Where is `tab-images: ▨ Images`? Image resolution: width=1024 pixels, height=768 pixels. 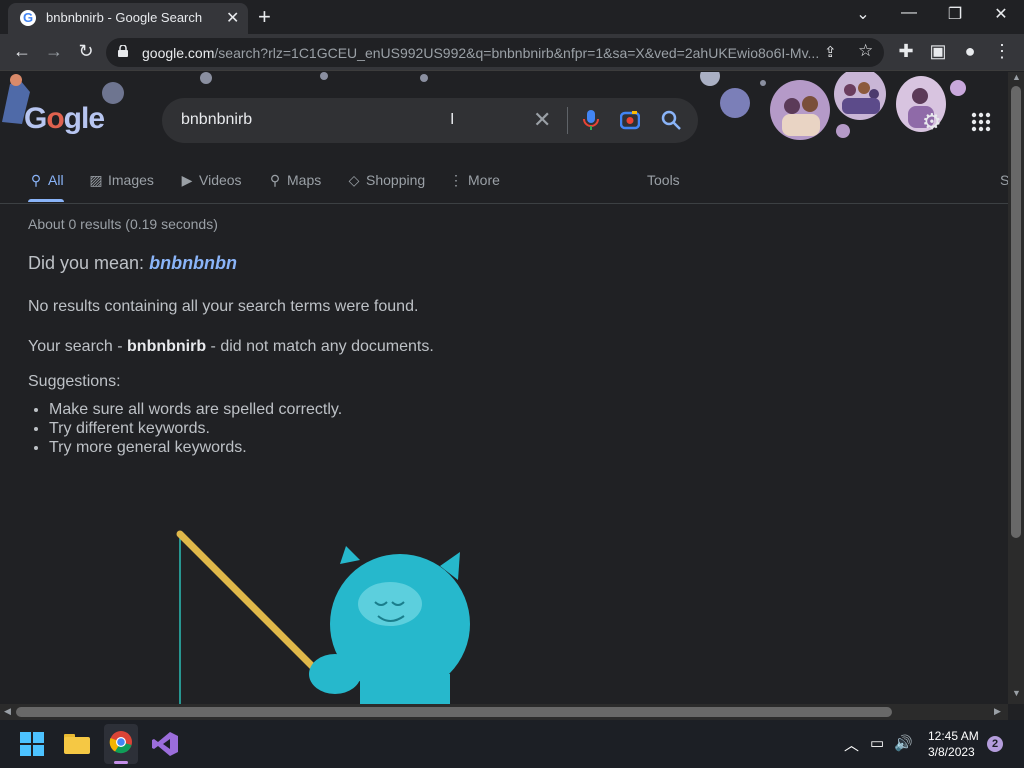
tab-images: ▨ Images is located at coordinates (121, 180).